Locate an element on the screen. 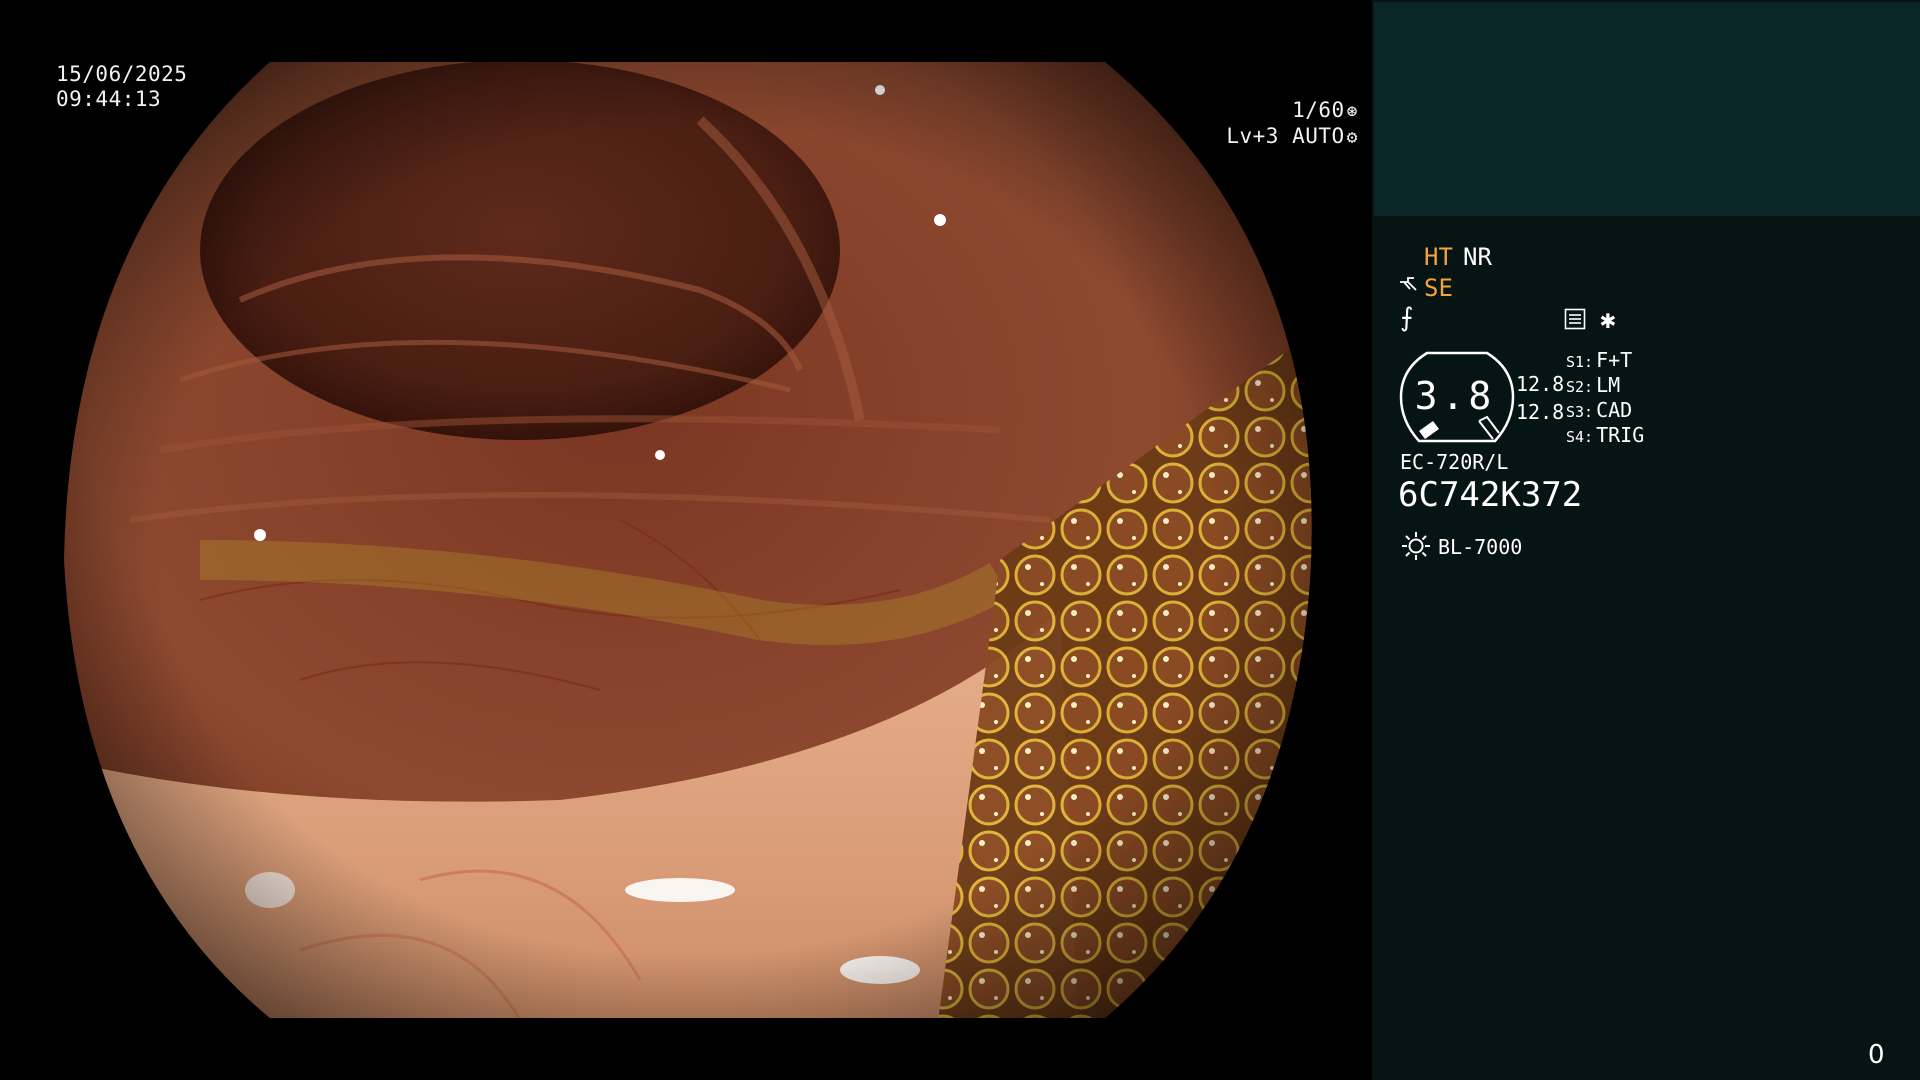 Image resolution: width=1920 pixels, height=1080 pixels. image-counter: 0 is located at coordinates (1876, 1055).